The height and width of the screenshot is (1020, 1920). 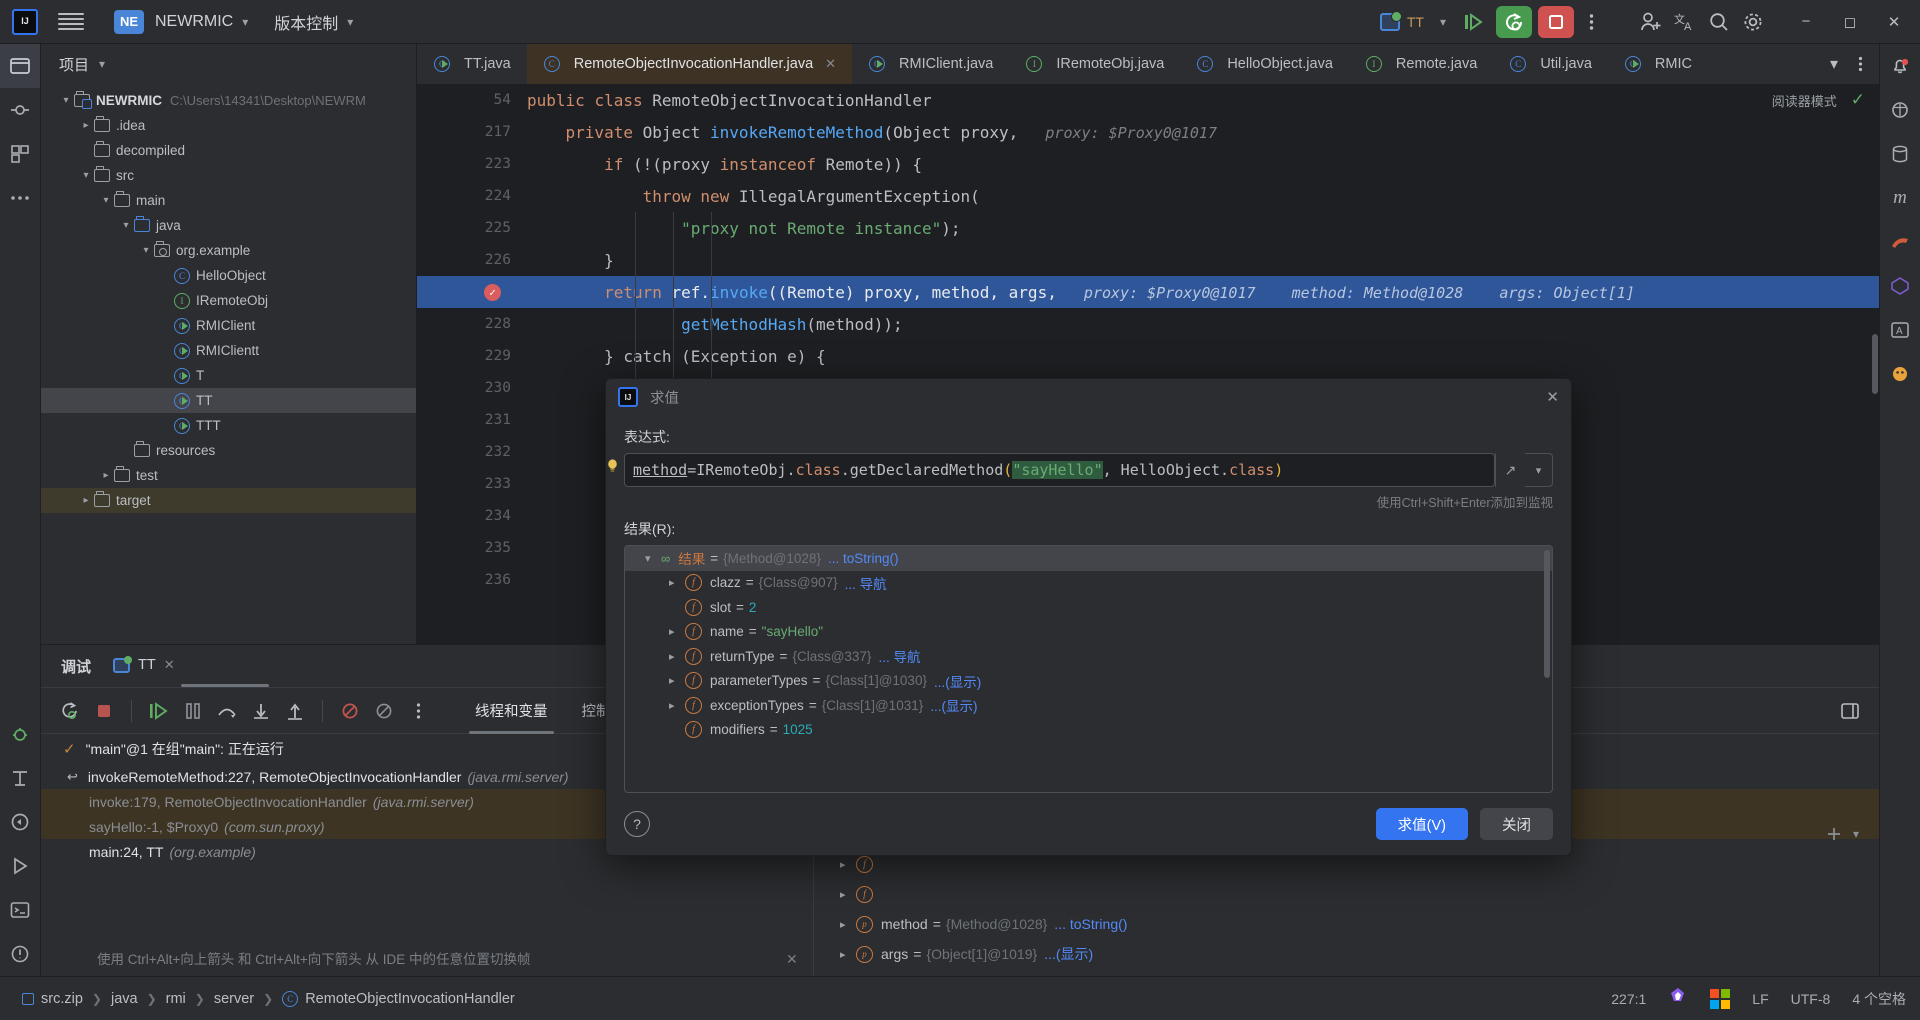 What do you see at coordinates (228, 450) in the screenshot?
I see `tree-node-resources: resources` at bounding box center [228, 450].